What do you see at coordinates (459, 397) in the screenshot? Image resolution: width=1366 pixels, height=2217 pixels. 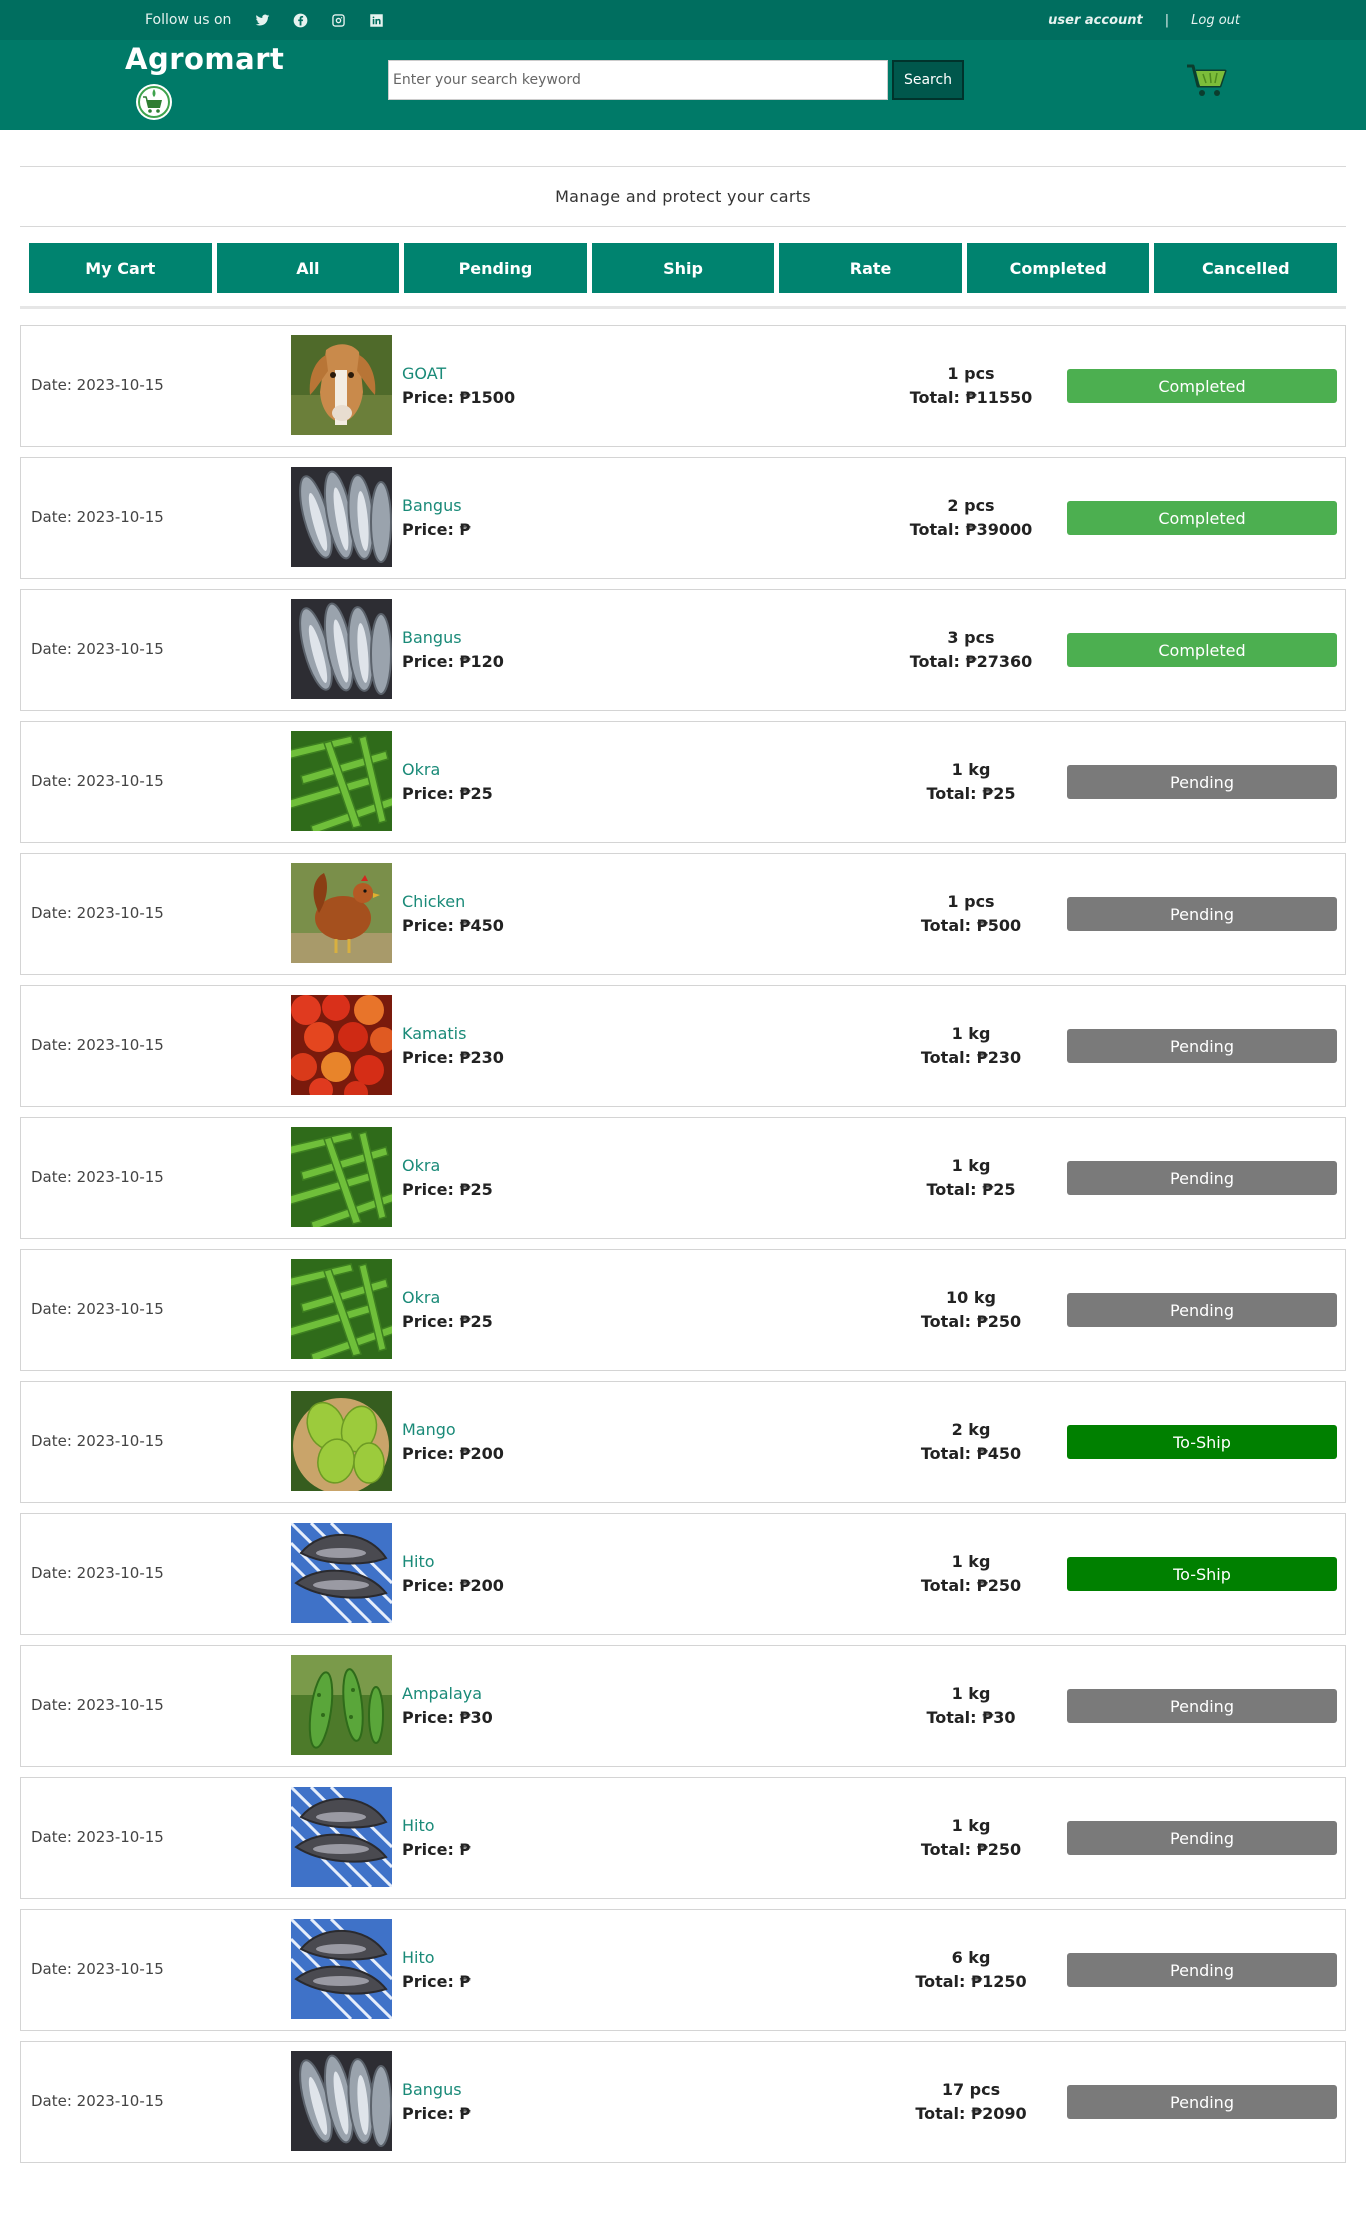 I see `product-price: Price: ₱1500` at bounding box center [459, 397].